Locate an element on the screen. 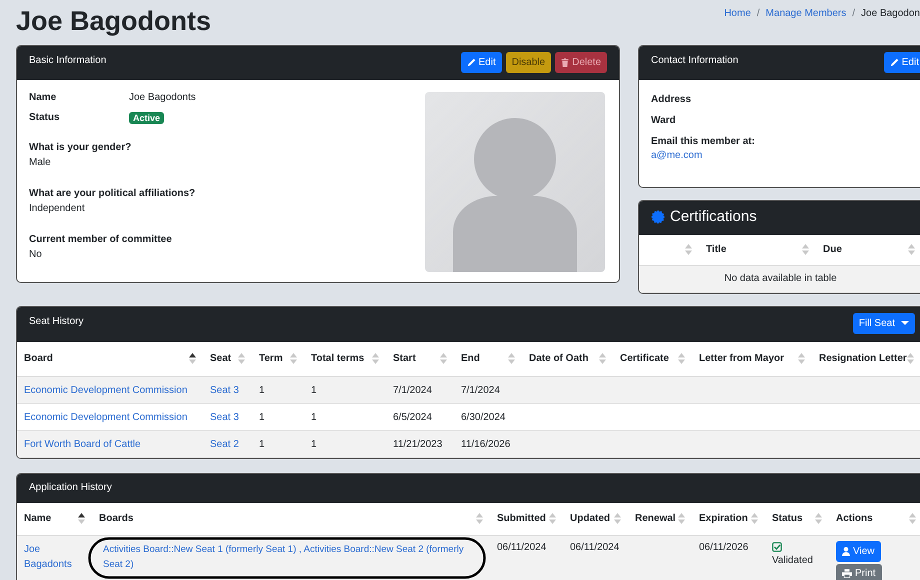 This screenshot has width=920, height=580. field-value: Joe Bagodonts is located at coordinates (162, 97).